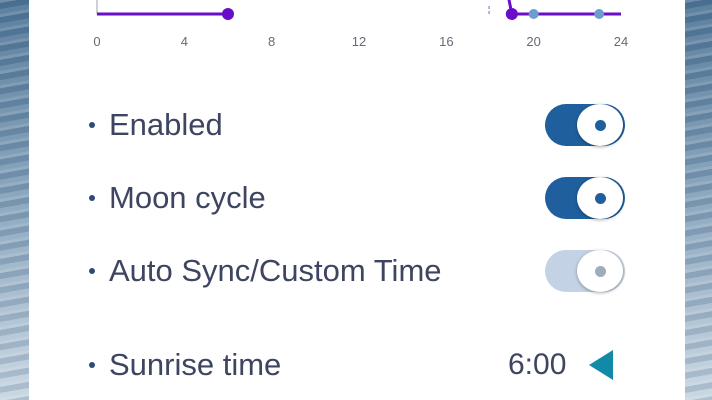  What do you see at coordinates (166, 124) in the screenshot?
I see `enabled-label: Enabled` at bounding box center [166, 124].